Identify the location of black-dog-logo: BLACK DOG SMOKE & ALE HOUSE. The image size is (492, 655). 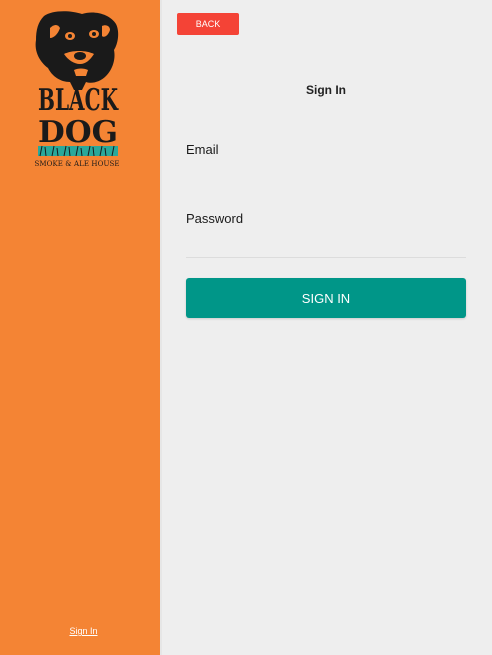
(77, 91).